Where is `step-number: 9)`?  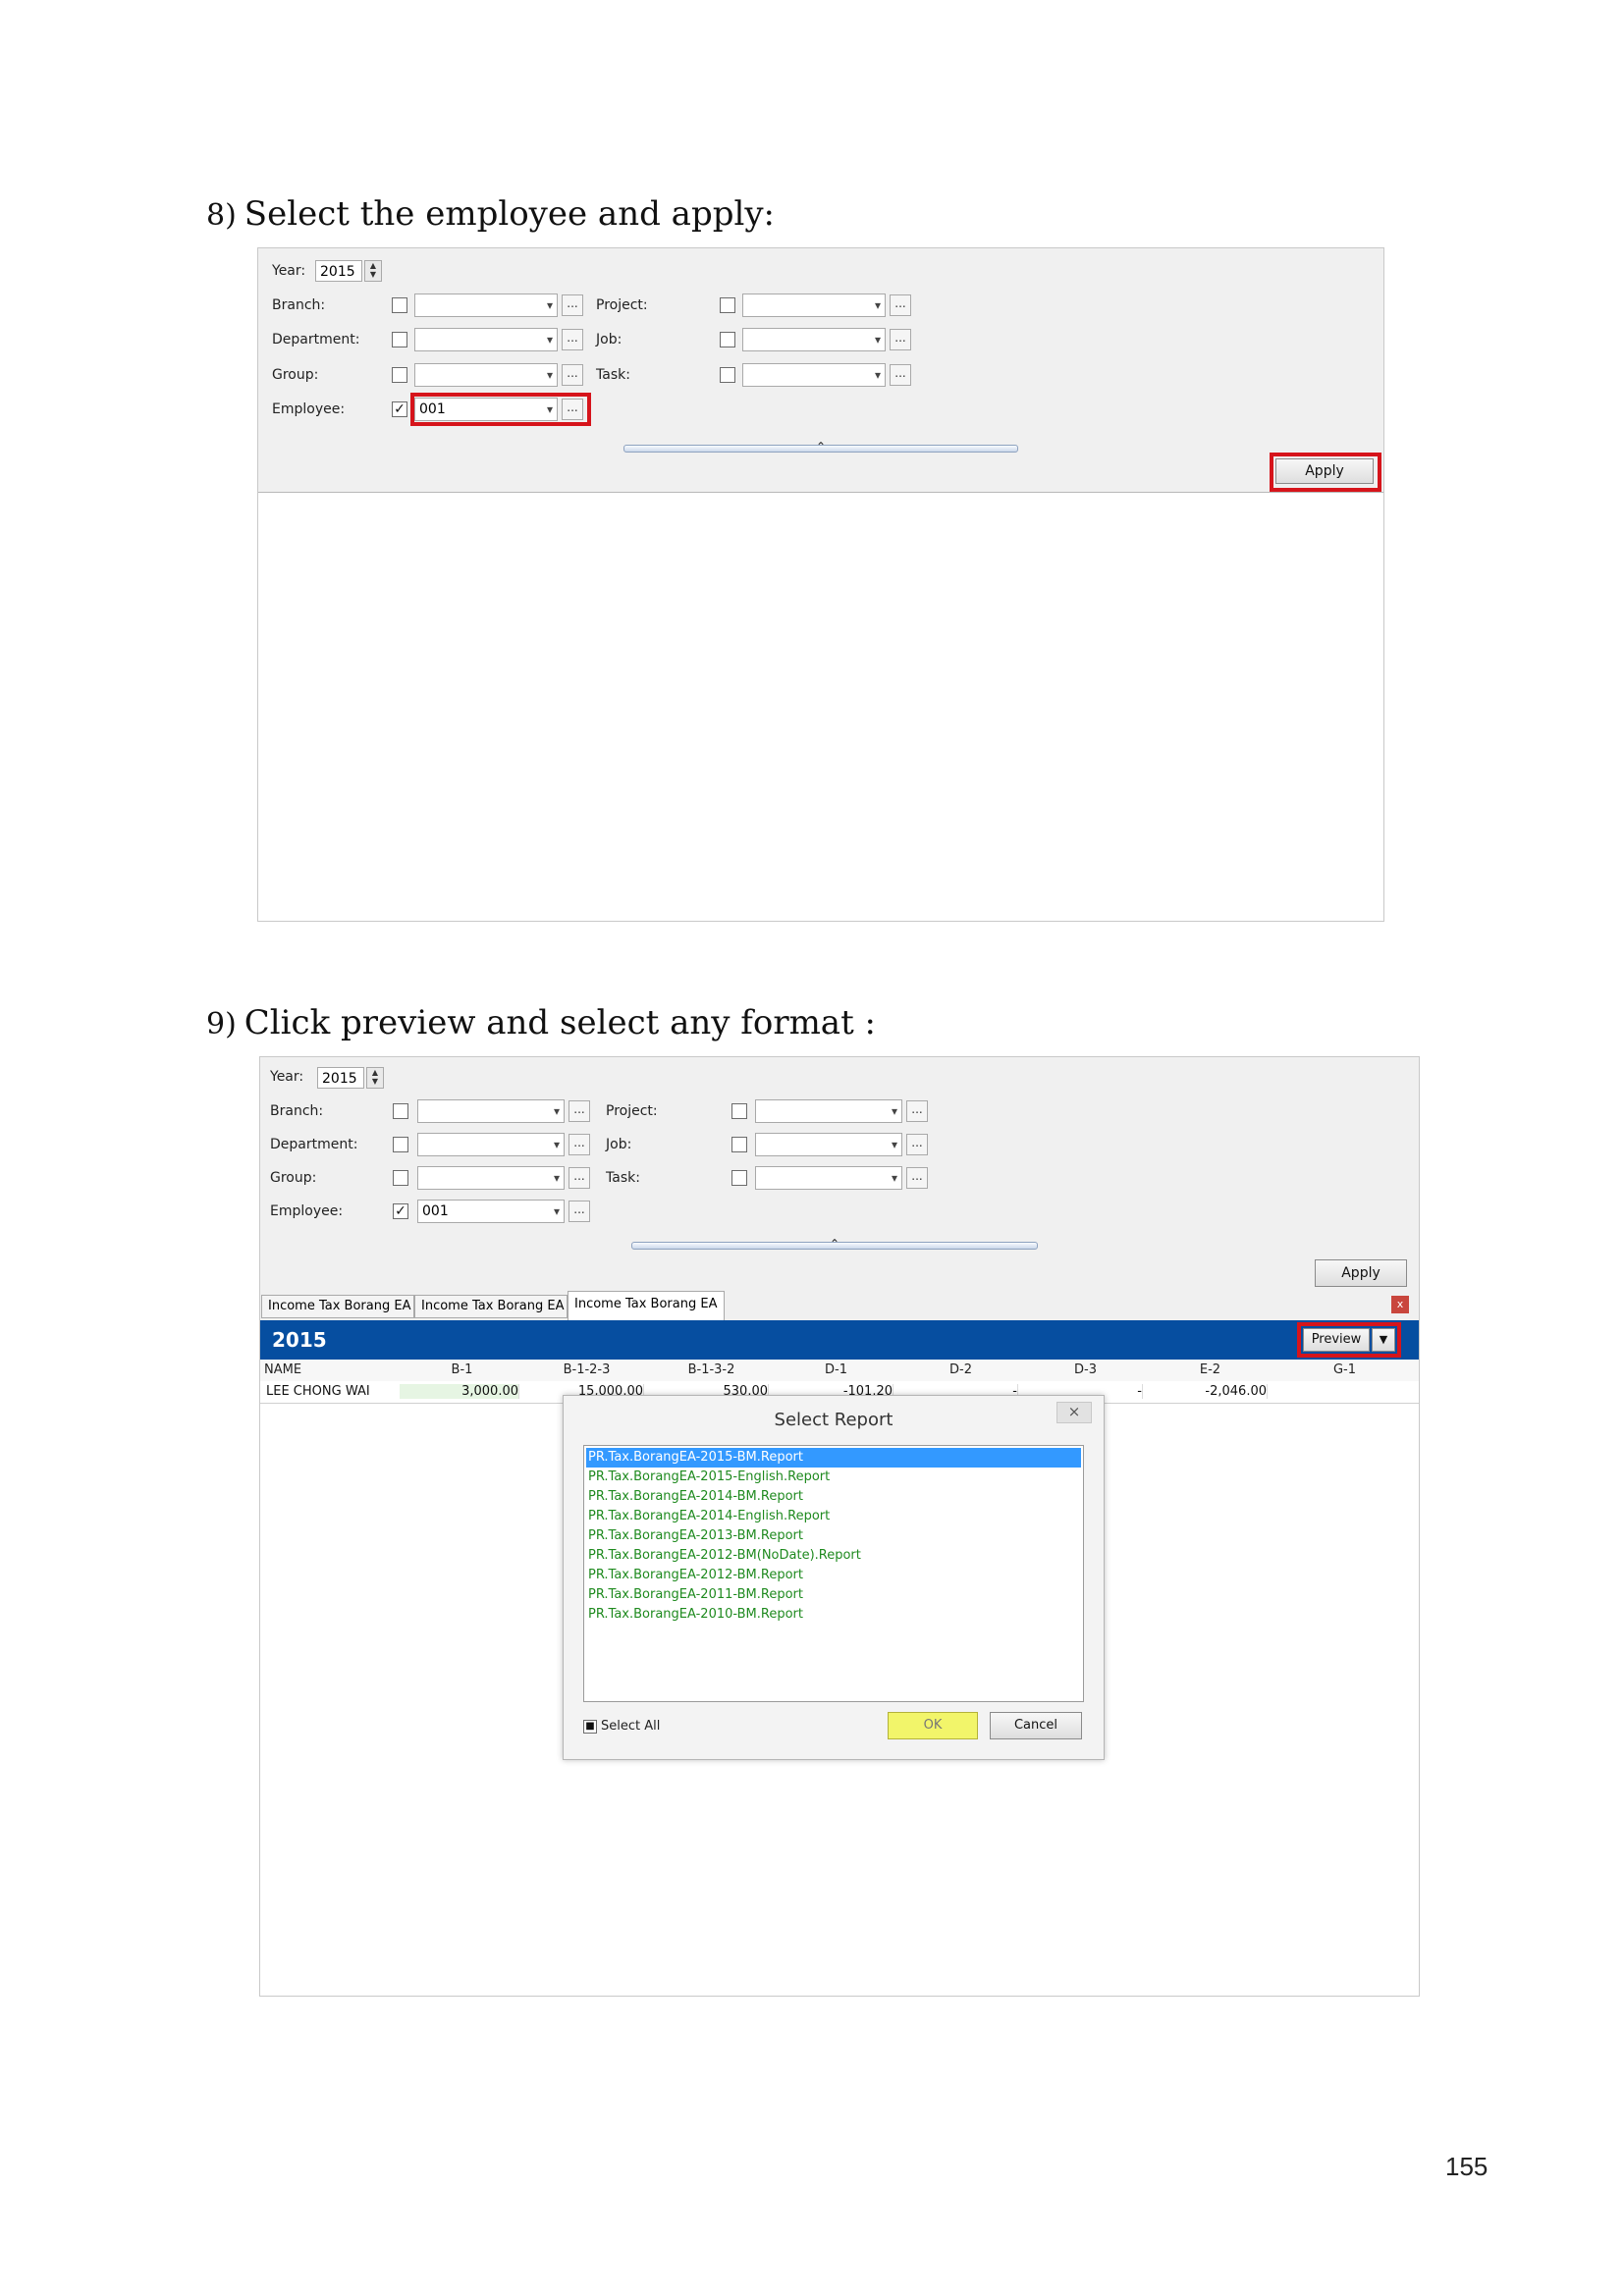
step-number: 9) is located at coordinates (221, 1024).